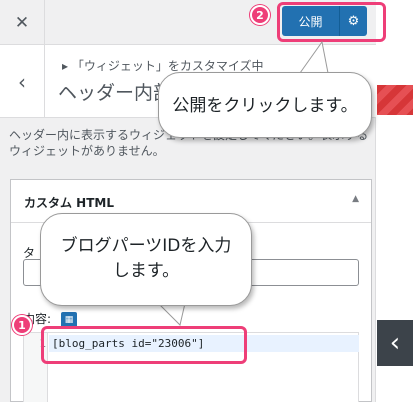 The image size is (413, 402). What do you see at coordinates (146, 259) in the screenshot?
I see `callout-blog-parts-id: ブログパーツIDを入力 します。` at bounding box center [146, 259].